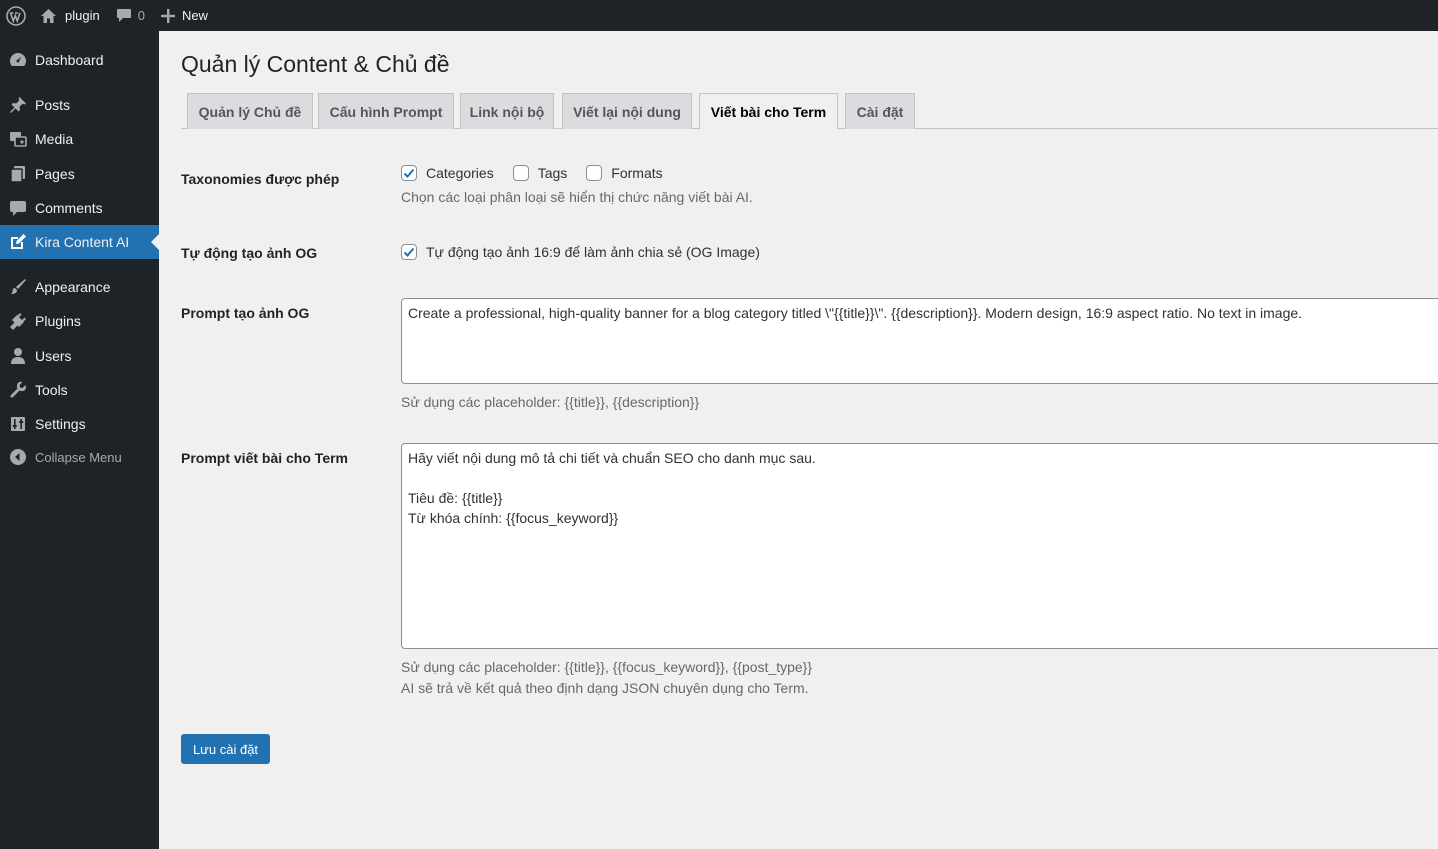 This screenshot has width=1438, height=849. I want to click on pages-icon, so click(17, 174).